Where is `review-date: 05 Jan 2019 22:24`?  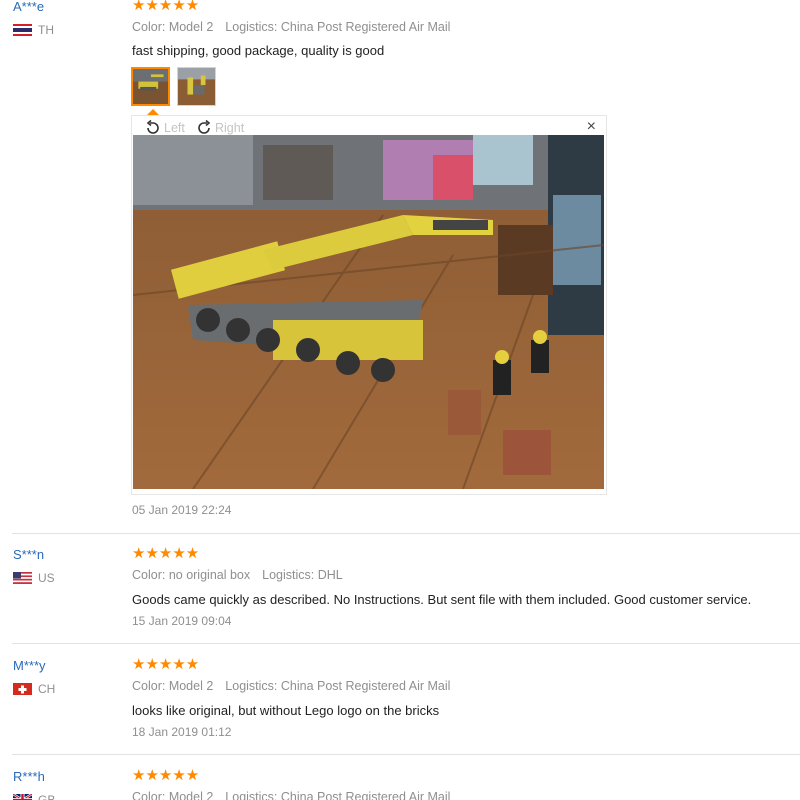
review-date: 05 Jan 2019 22:24 is located at coordinates (182, 510).